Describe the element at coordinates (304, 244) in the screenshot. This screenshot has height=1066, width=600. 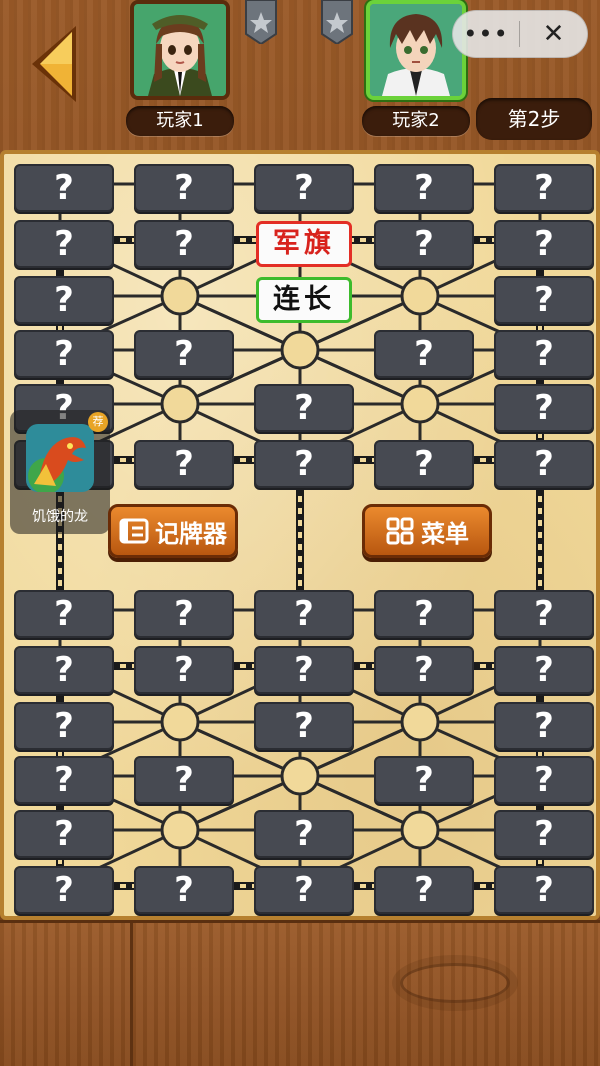
I see `piece-flag: 军旗` at that location.